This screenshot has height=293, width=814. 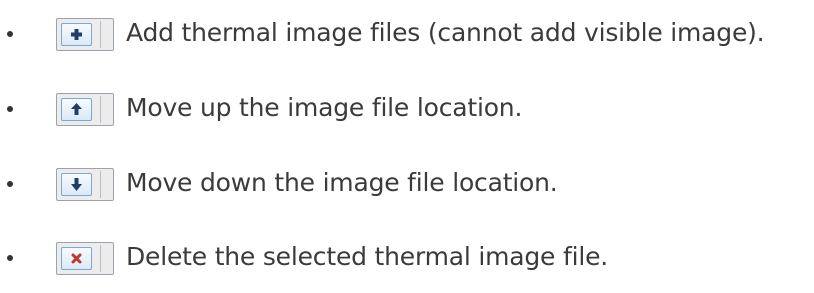 I want to click on move-up-button, so click(x=85, y=109).